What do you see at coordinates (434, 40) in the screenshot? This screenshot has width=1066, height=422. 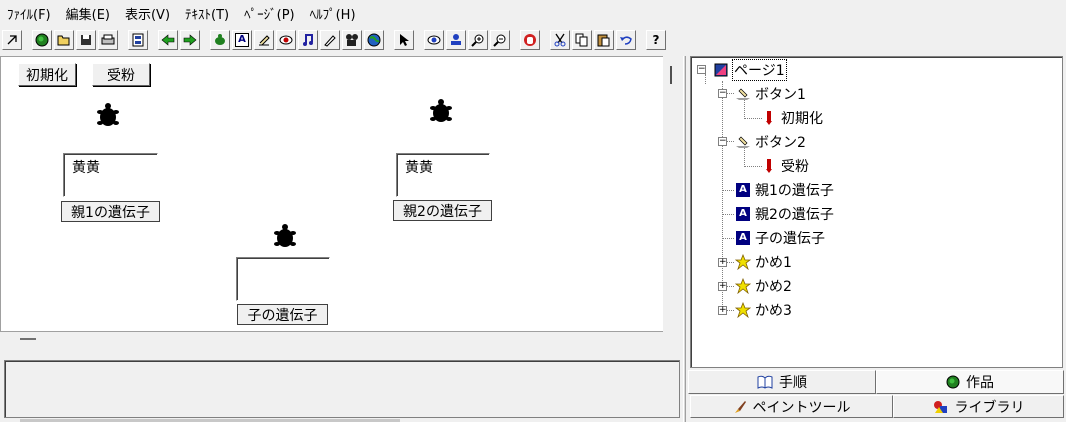 I see `view-eye-icon` at bounding box center [434, 40].